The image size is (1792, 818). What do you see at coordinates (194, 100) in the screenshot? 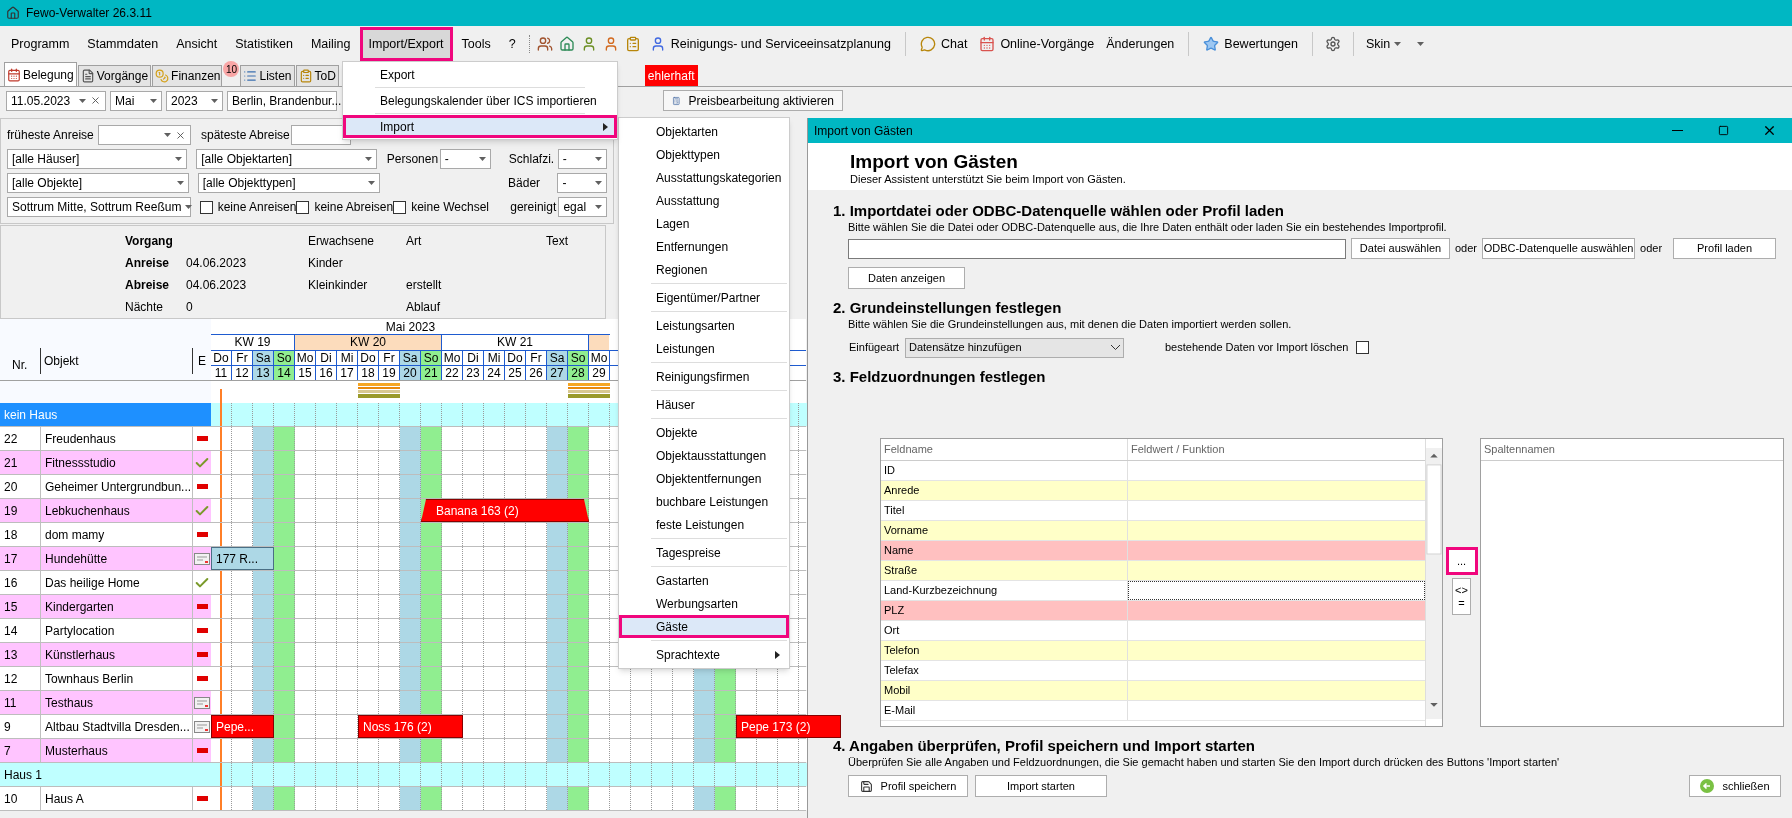
I see `year-dropdown: 2023` at bounding box center [194, 100].